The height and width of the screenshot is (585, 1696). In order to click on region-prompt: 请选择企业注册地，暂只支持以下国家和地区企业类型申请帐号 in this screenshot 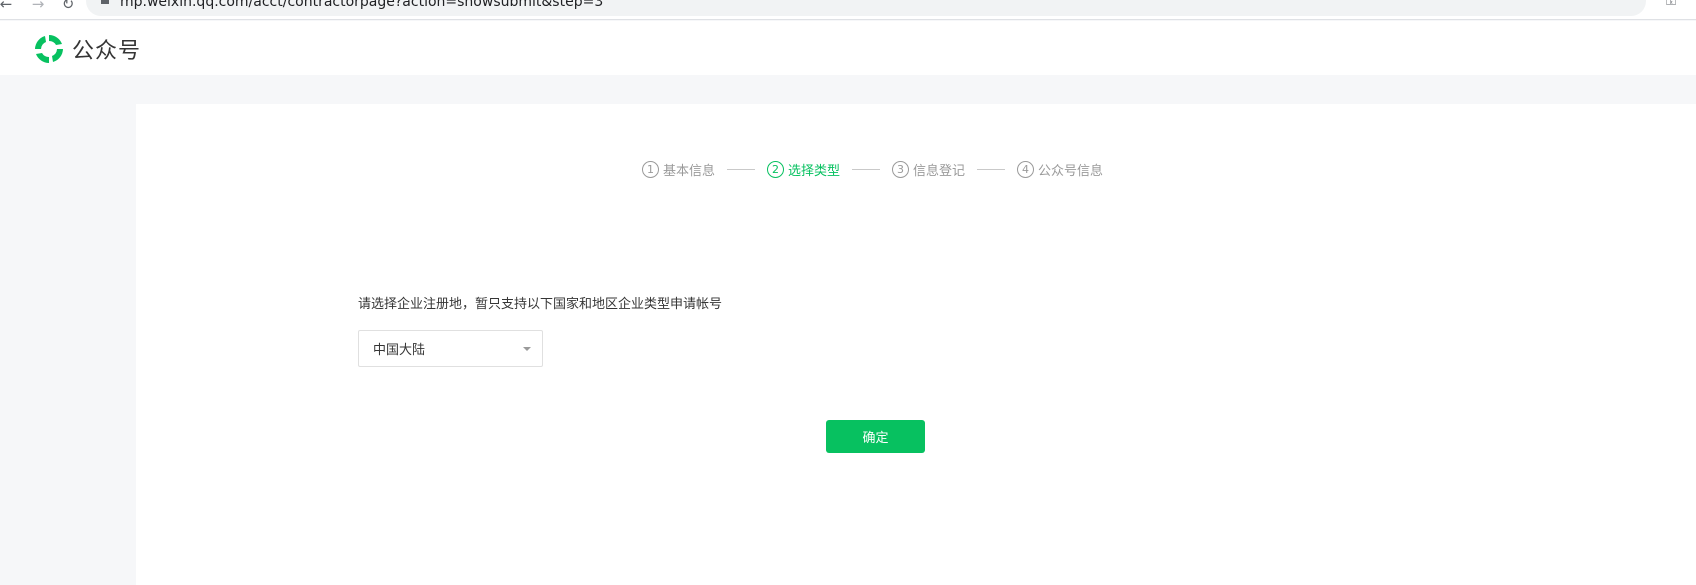, I will do `click(540, 304)`.